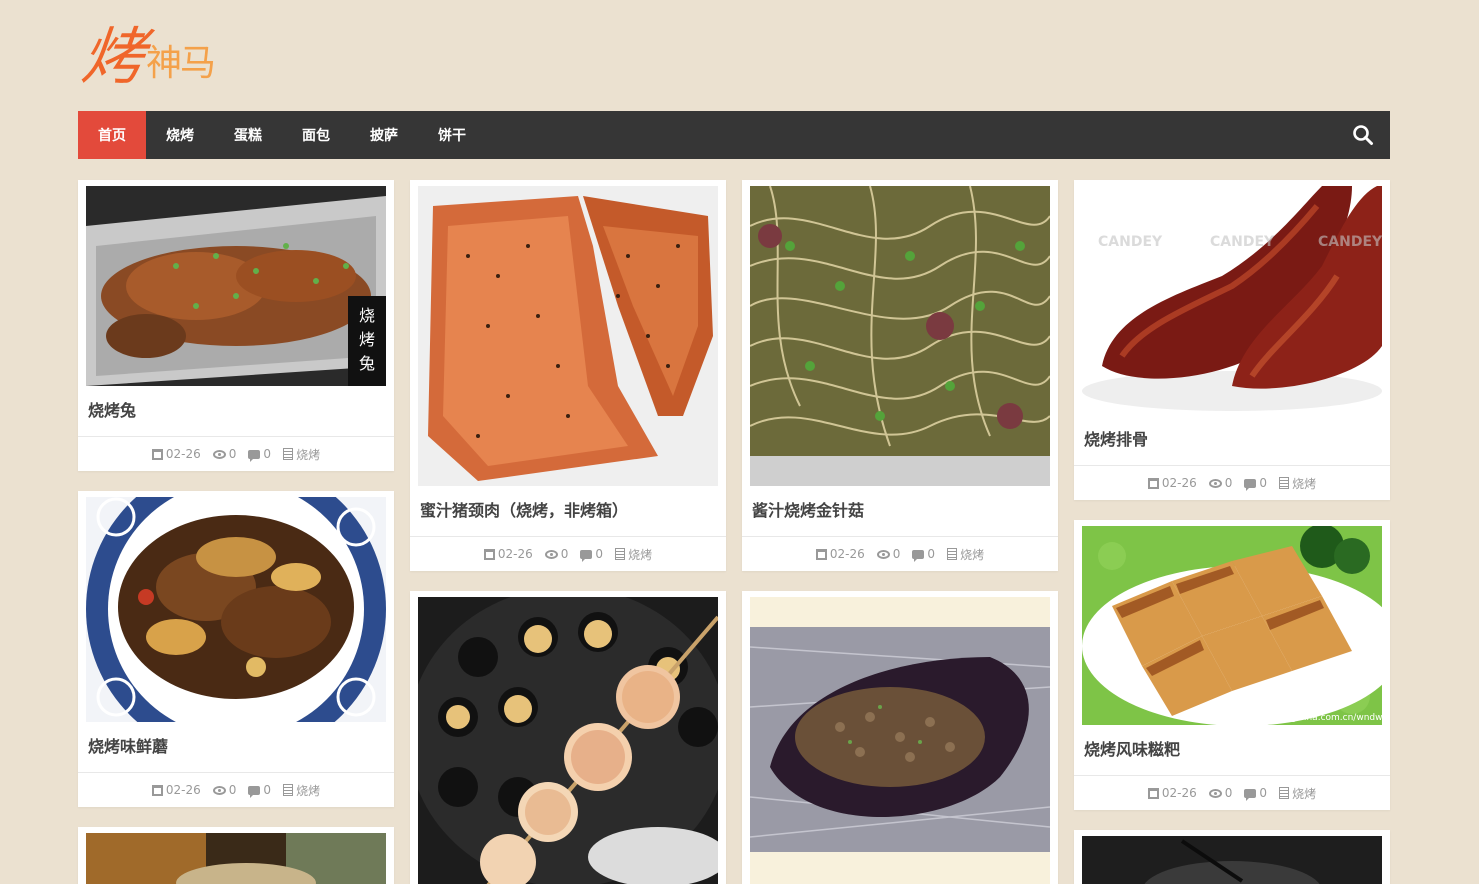 The height and width of the screenshot is (884, 1479). Describe the element at coordinates (236, 609) in the screenshot. I see `post-image-mushroom` at that location.